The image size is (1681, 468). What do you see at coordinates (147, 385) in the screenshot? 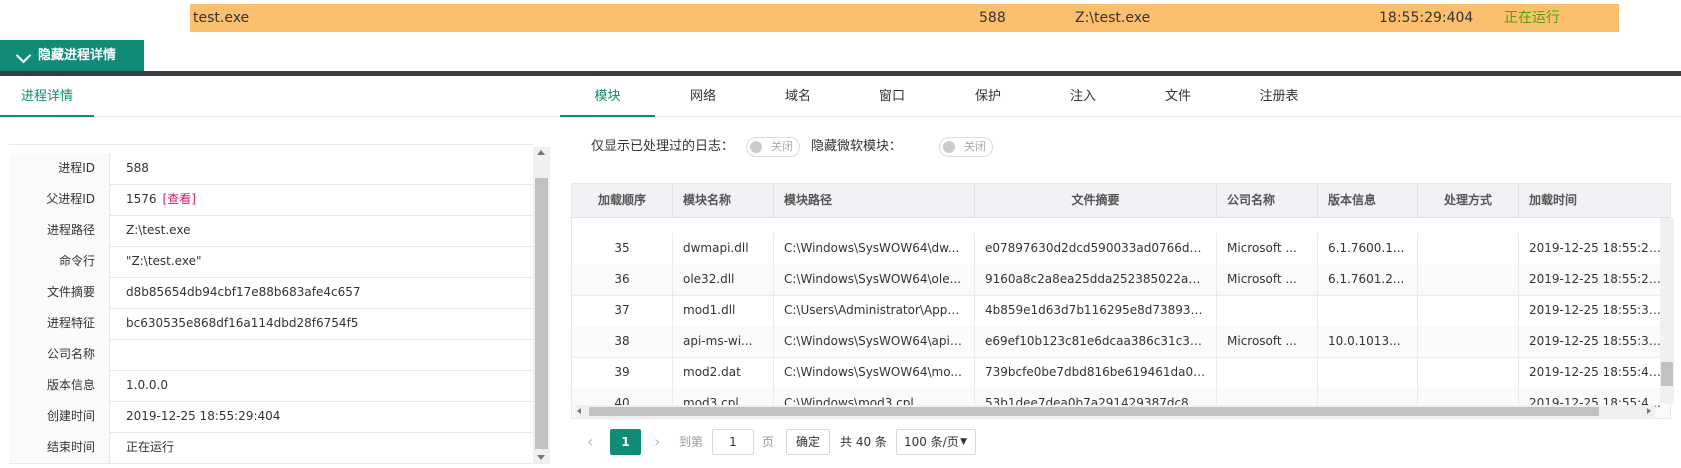
I see `detail-value: 1.0.0.0` at bounding box center [147, 385].